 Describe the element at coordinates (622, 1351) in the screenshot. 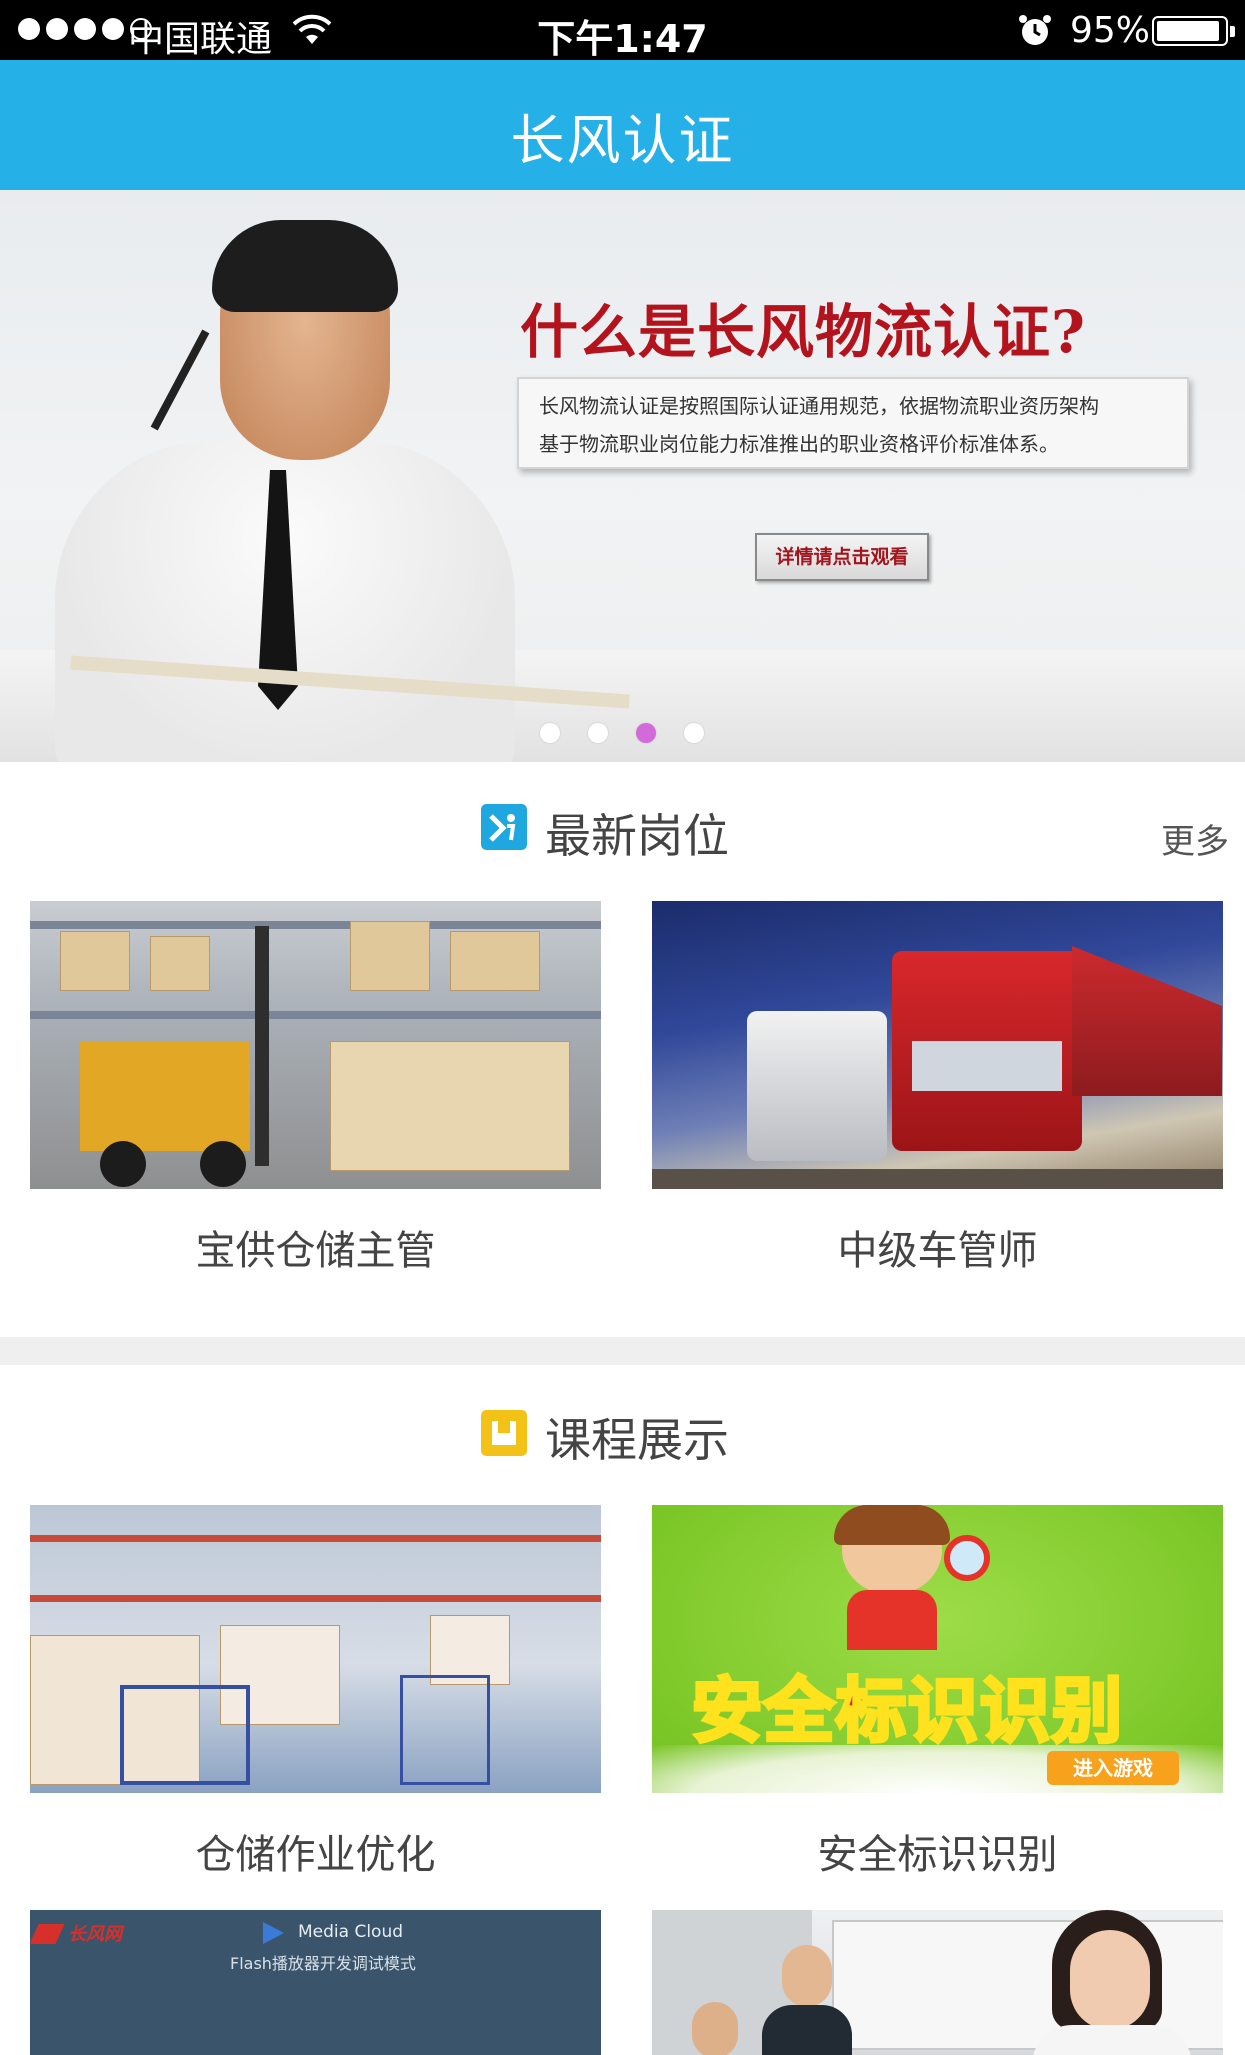

I see `section-divider` at that location.